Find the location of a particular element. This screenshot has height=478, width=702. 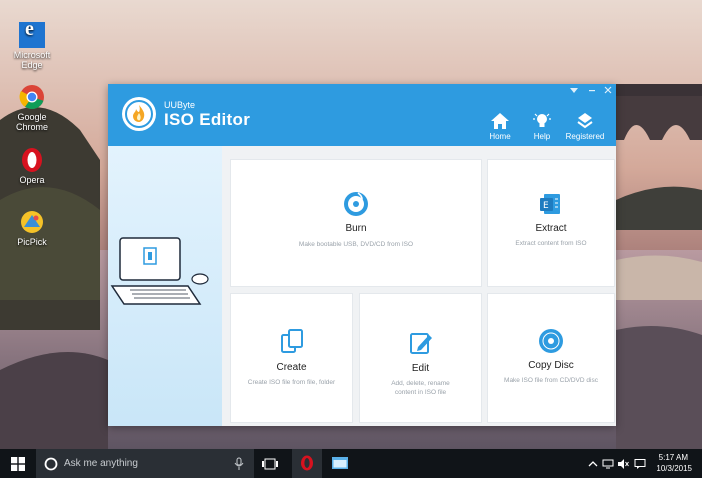

desktop-icon-label: Google Chrome is located at coordinates (31, 122).